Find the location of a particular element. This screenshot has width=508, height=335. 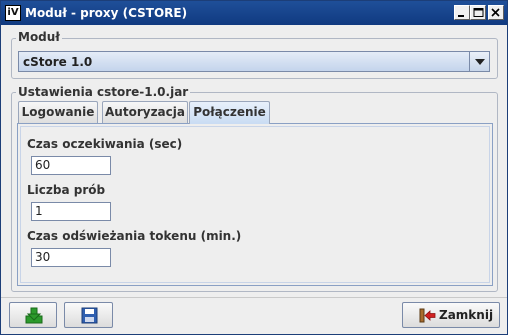

tab-polaczenie: Połączenie is located at coordinates (229, 112).